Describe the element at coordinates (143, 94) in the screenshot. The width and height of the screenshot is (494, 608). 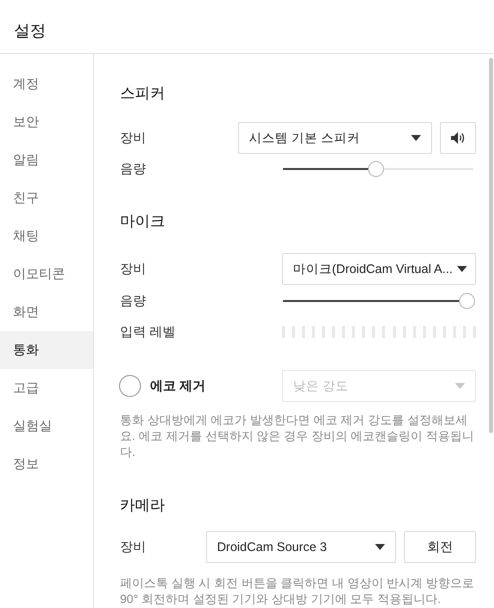
I see `section-heading: 스피커` at that location.